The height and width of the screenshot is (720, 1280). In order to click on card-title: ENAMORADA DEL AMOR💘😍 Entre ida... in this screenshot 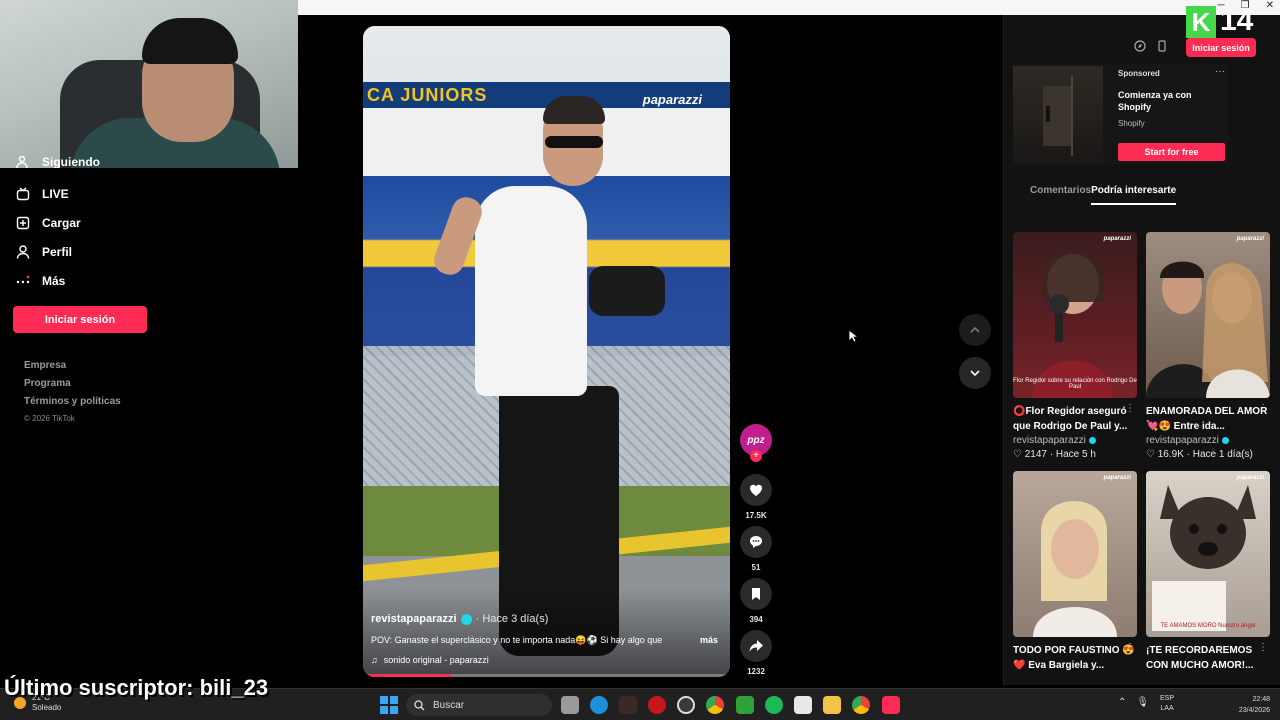, I will do `click(1208, 419)`.